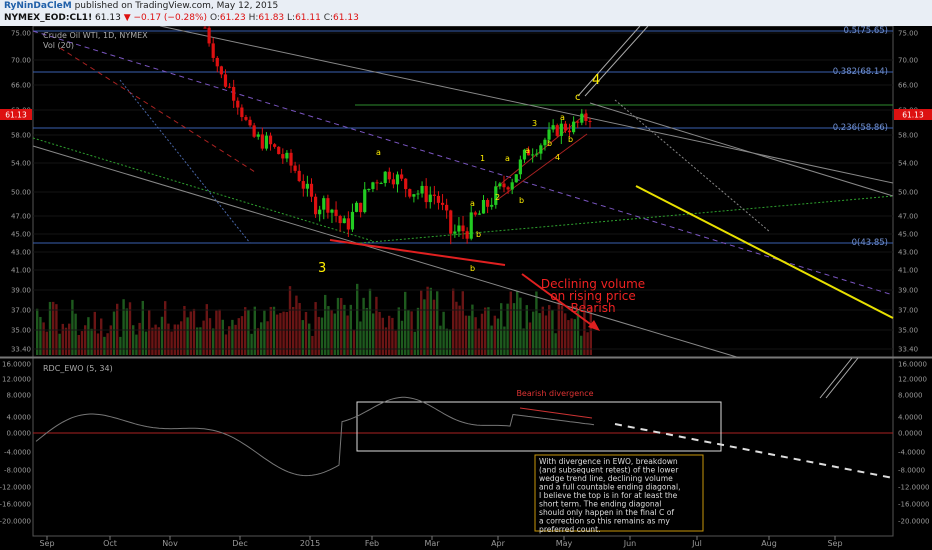  What do you see at coordinates (21, 253) in the screenshot?
I see `price-tick-left: 43.00` at bounding box center [21, 253].